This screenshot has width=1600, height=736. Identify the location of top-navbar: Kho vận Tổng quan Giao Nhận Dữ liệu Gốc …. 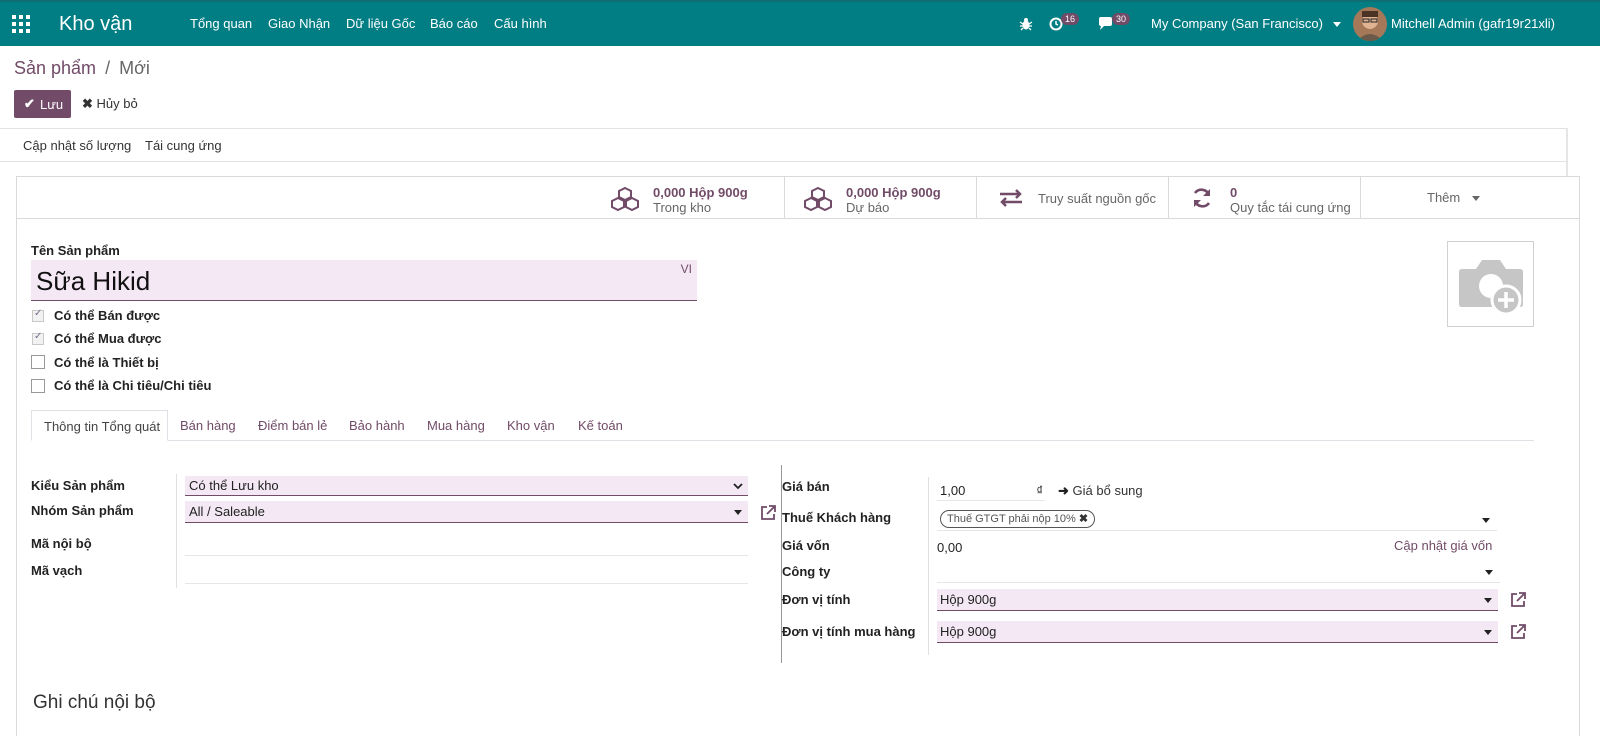
(800, 23).